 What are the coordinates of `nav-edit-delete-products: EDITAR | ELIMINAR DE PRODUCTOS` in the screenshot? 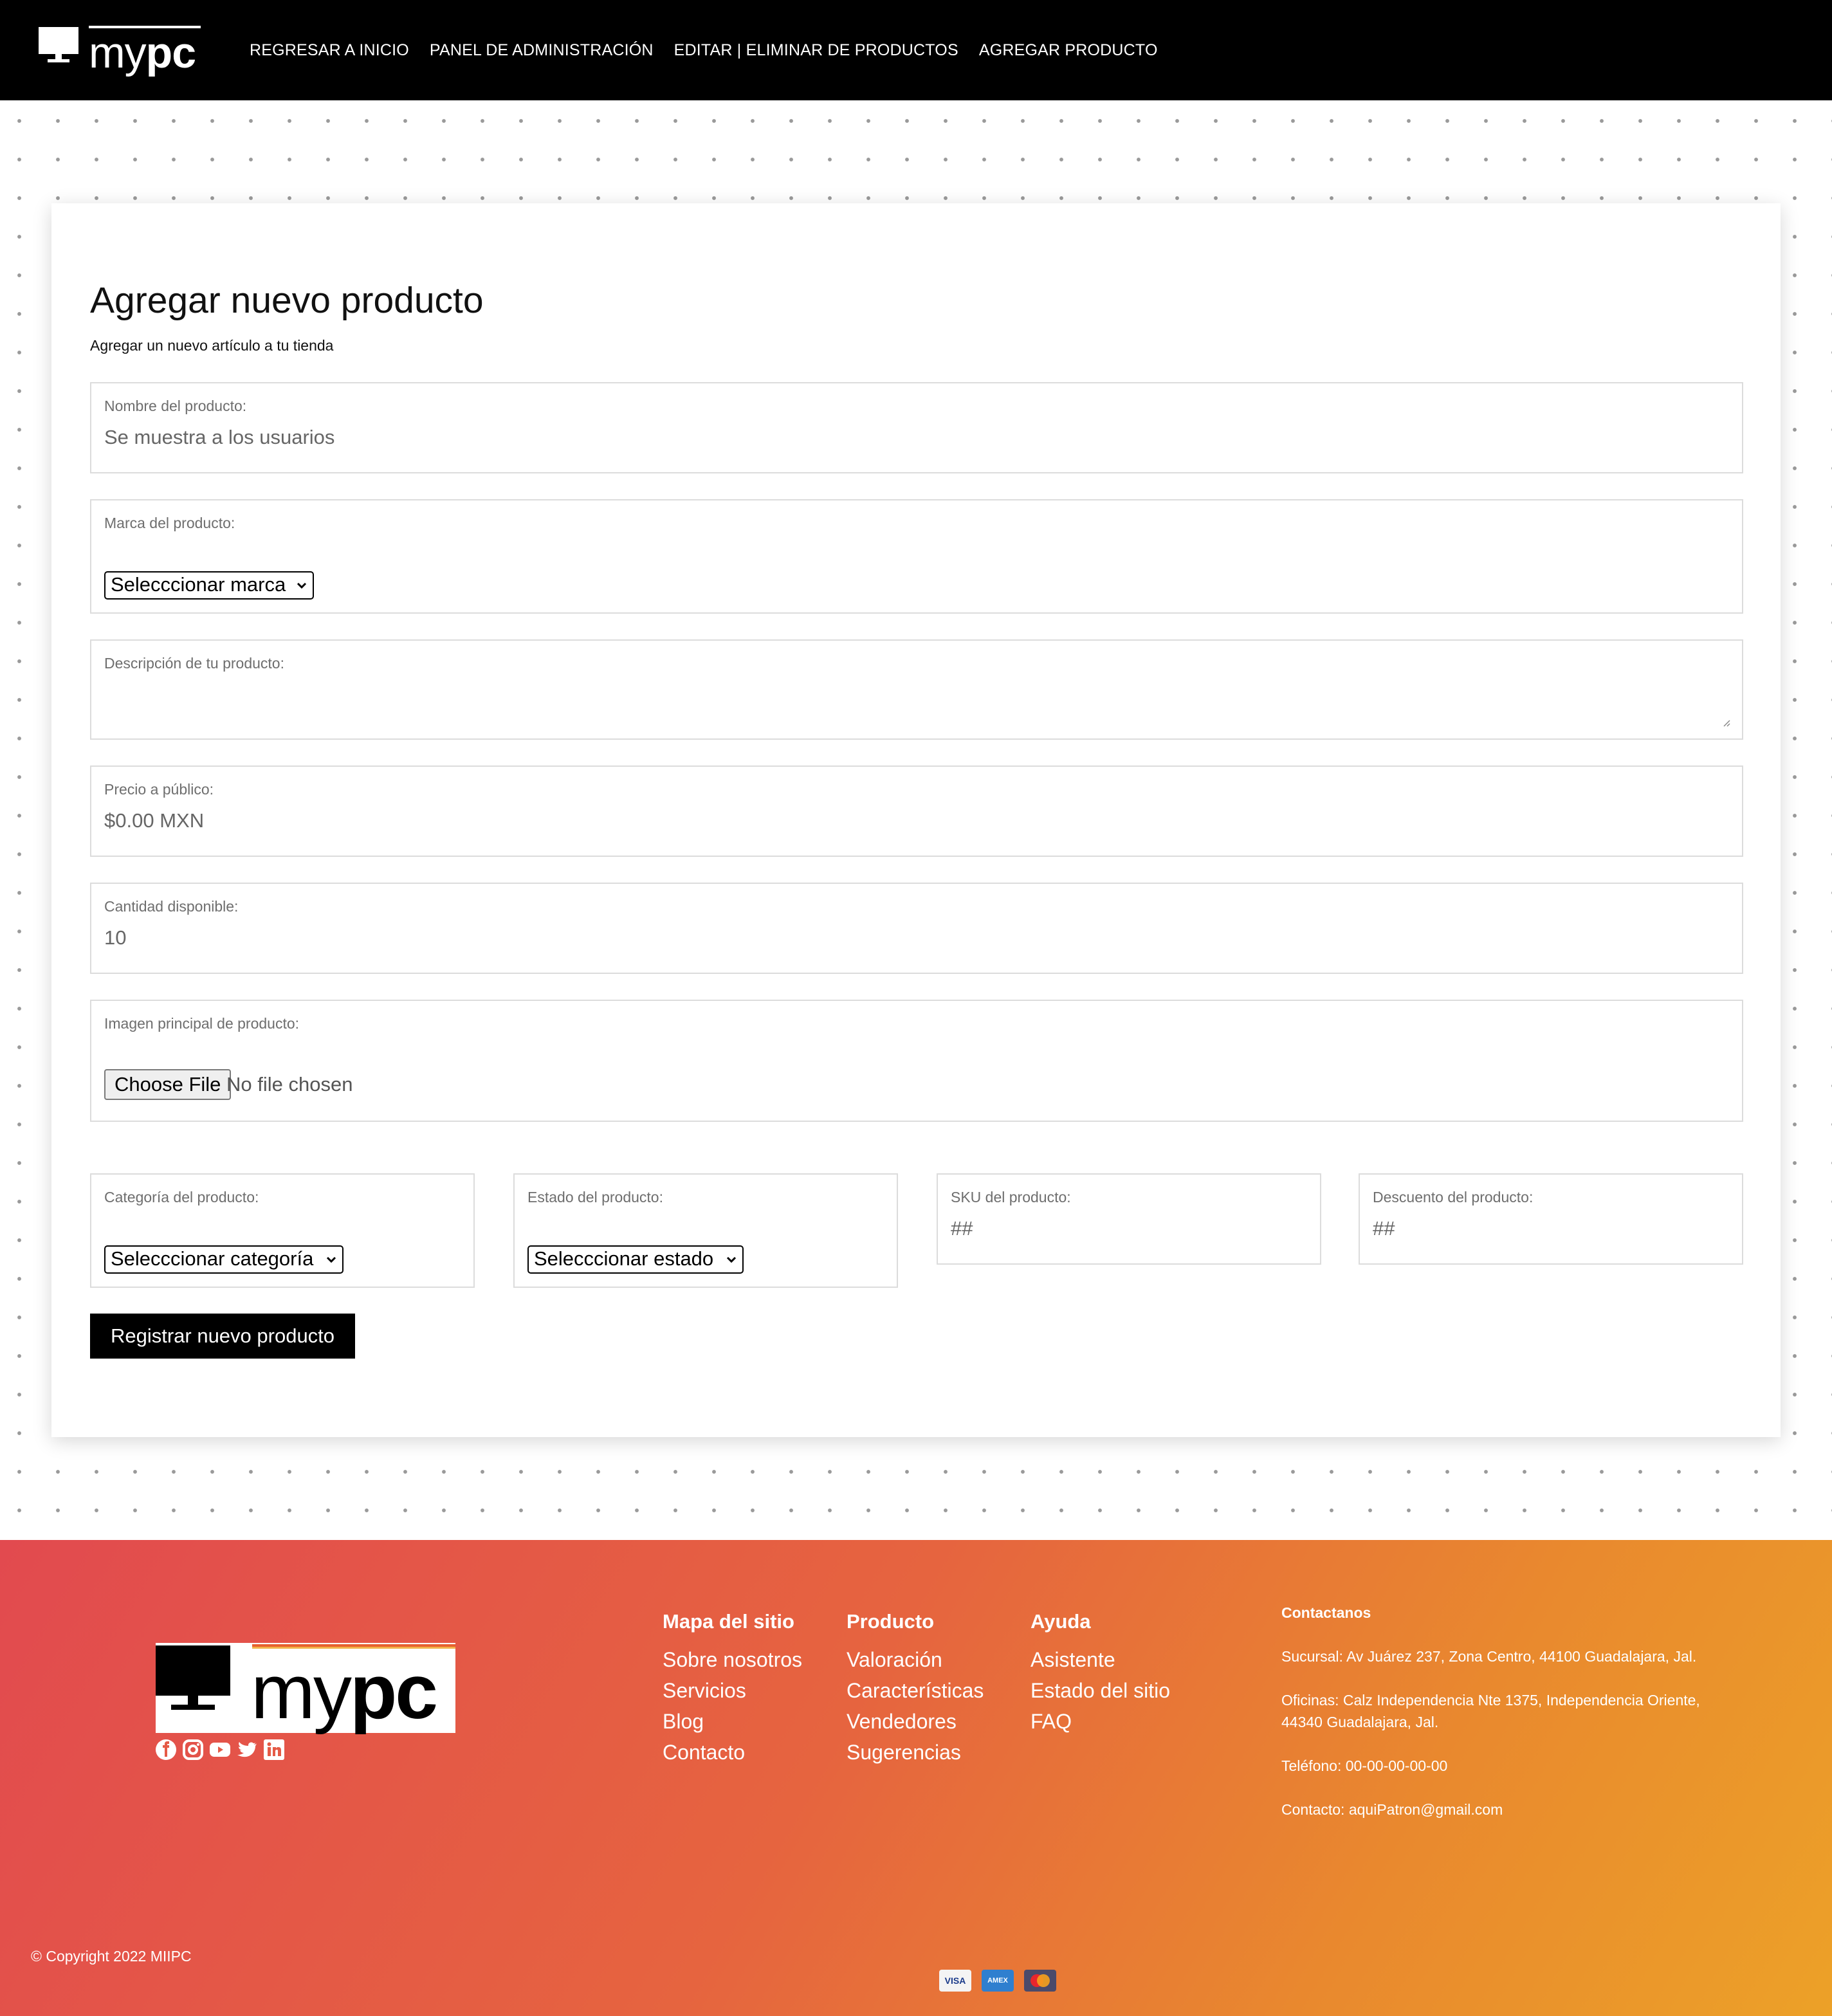 It's located at (816, 50).